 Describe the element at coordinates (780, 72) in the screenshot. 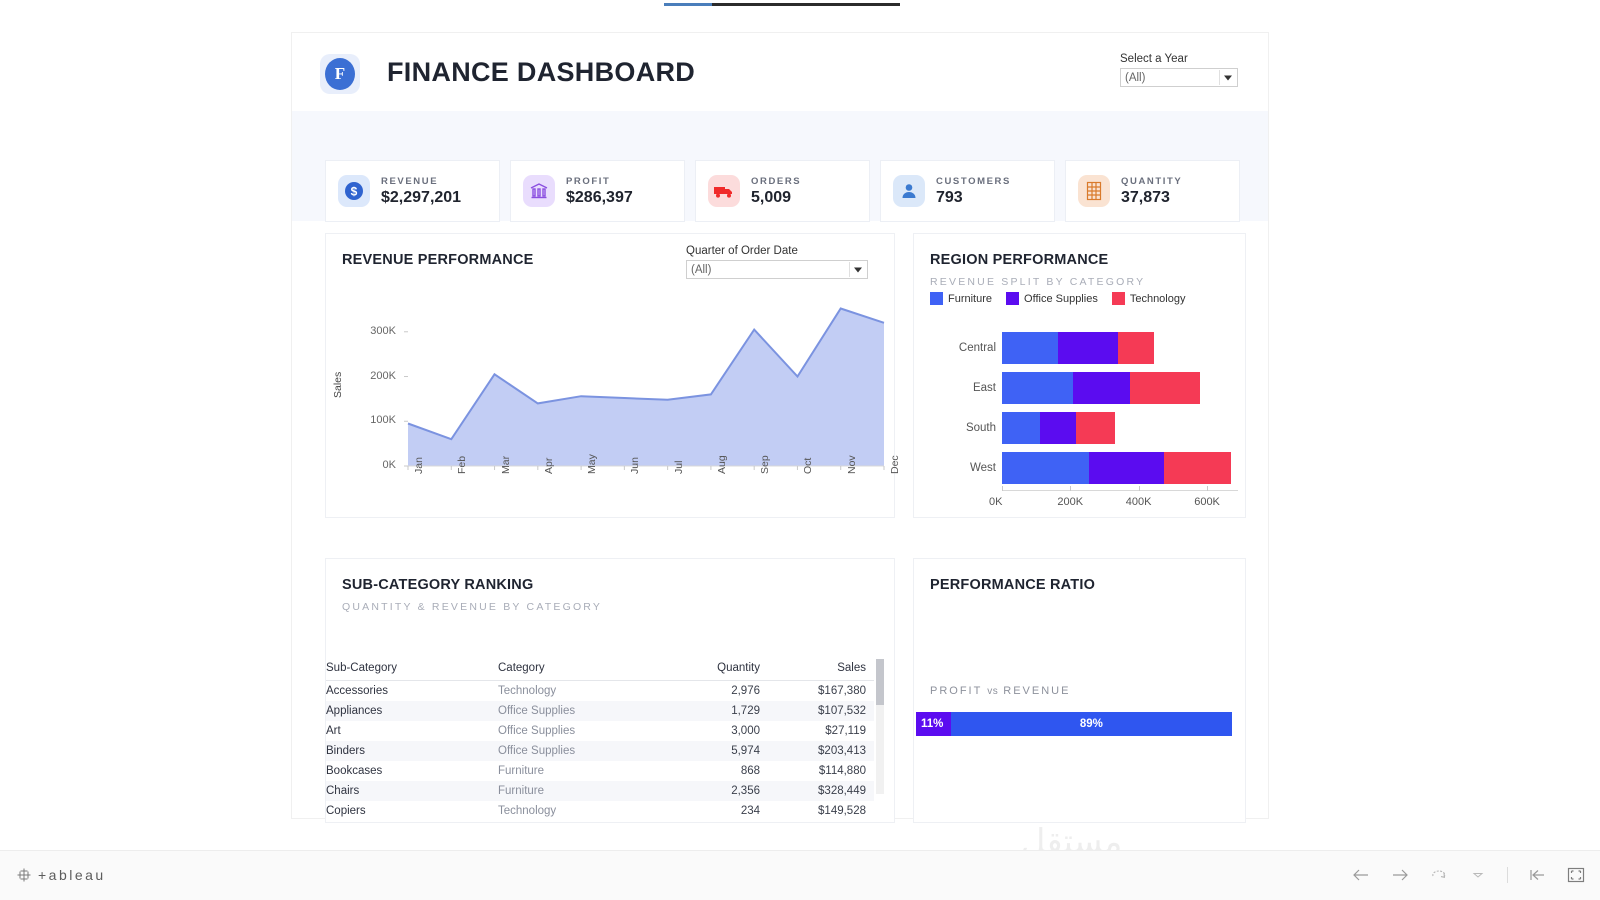

I see `dashboard-header: F FINANCE DASHBOARD Select a Year (All)` at that location.